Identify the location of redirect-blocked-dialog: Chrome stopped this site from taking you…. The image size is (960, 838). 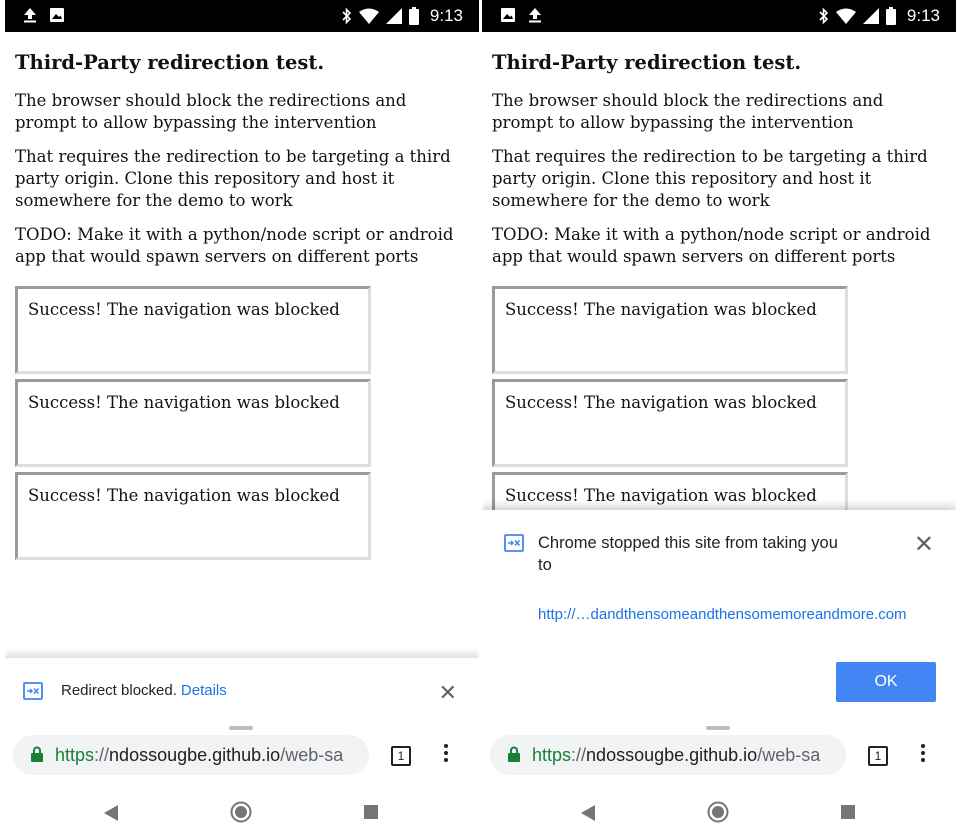
(719, 615).